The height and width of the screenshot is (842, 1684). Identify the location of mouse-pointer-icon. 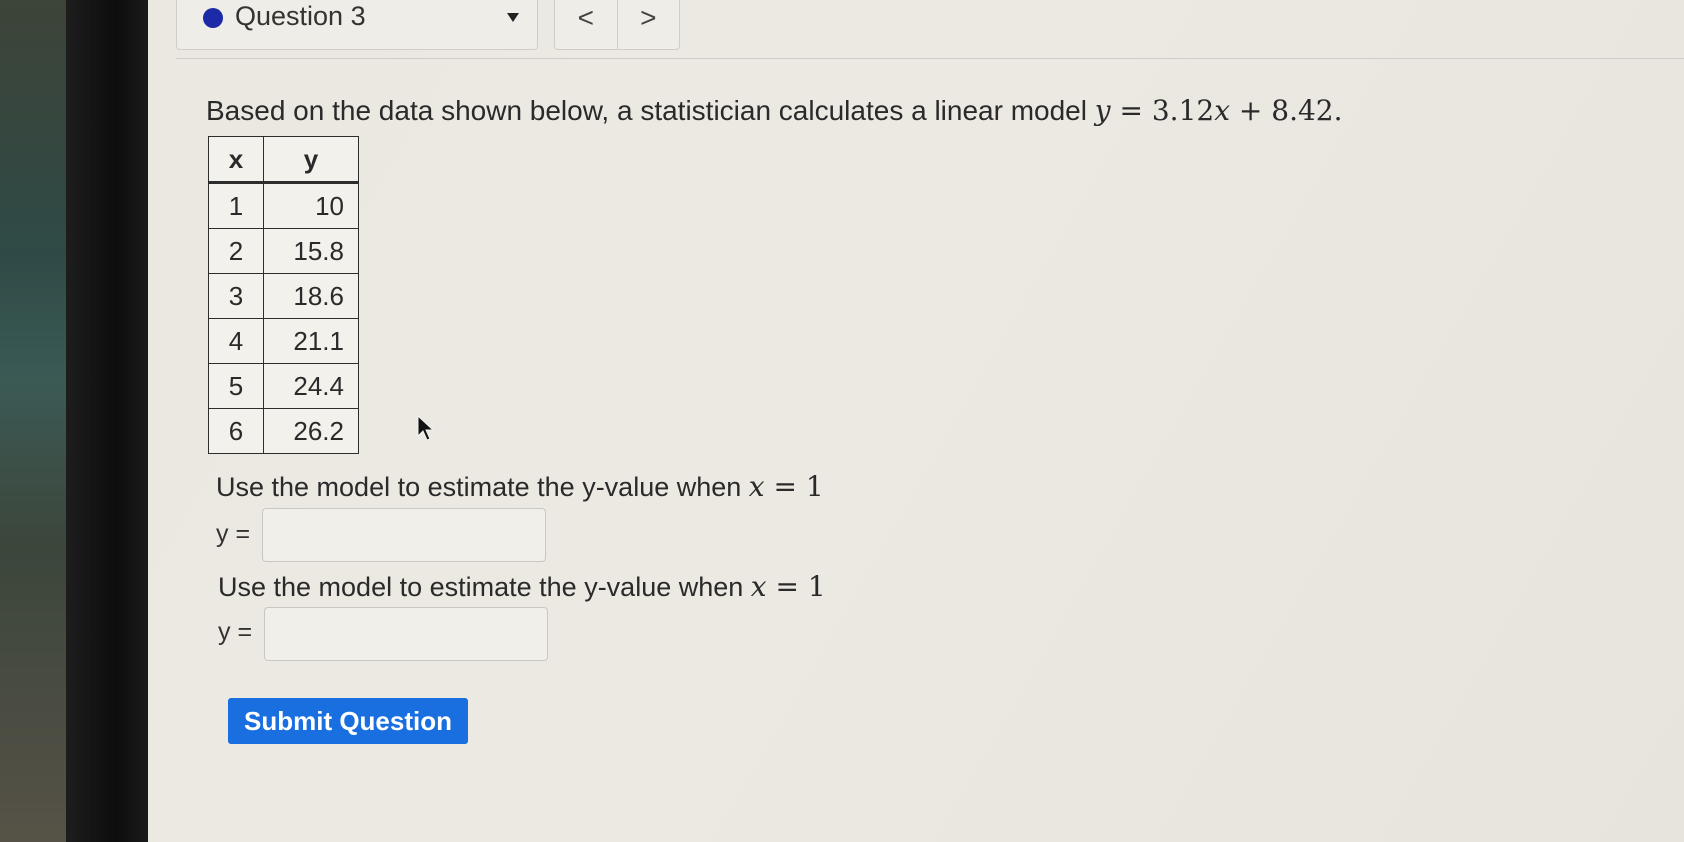
(426, 427).